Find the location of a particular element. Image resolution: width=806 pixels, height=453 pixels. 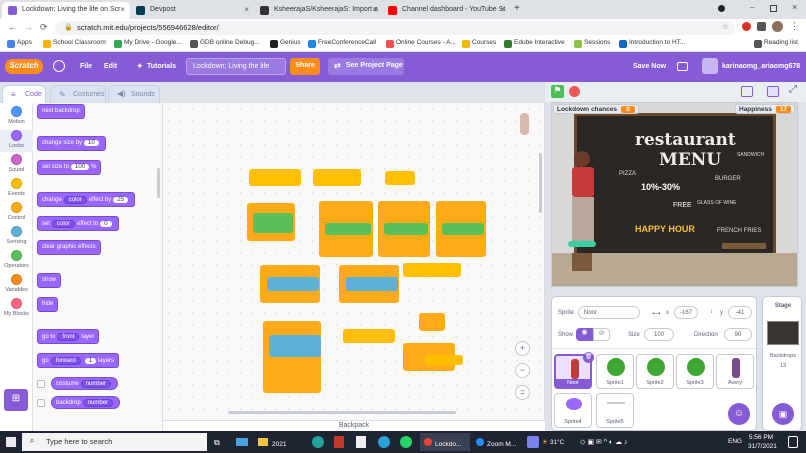

project-title-input: Lockdown; Living the life is located at coordinates (236, 66).